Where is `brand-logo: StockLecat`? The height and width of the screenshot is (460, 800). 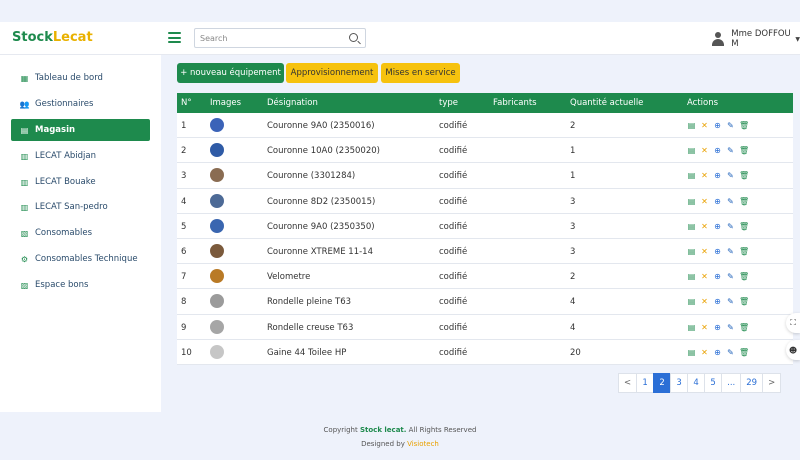 brand-logo: StockLecat is located at coordinates (52, 37).